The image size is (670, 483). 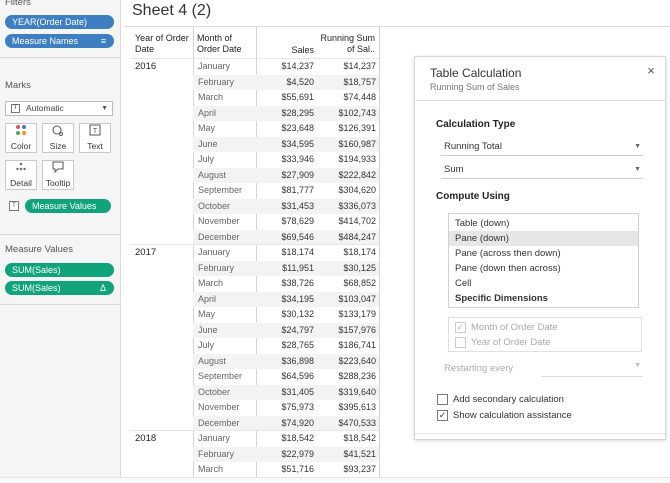 What do you see at coordinates (286, 362) in the screenshot?
I see `sales-cell: $36,898` at bounding box center [286, 362].